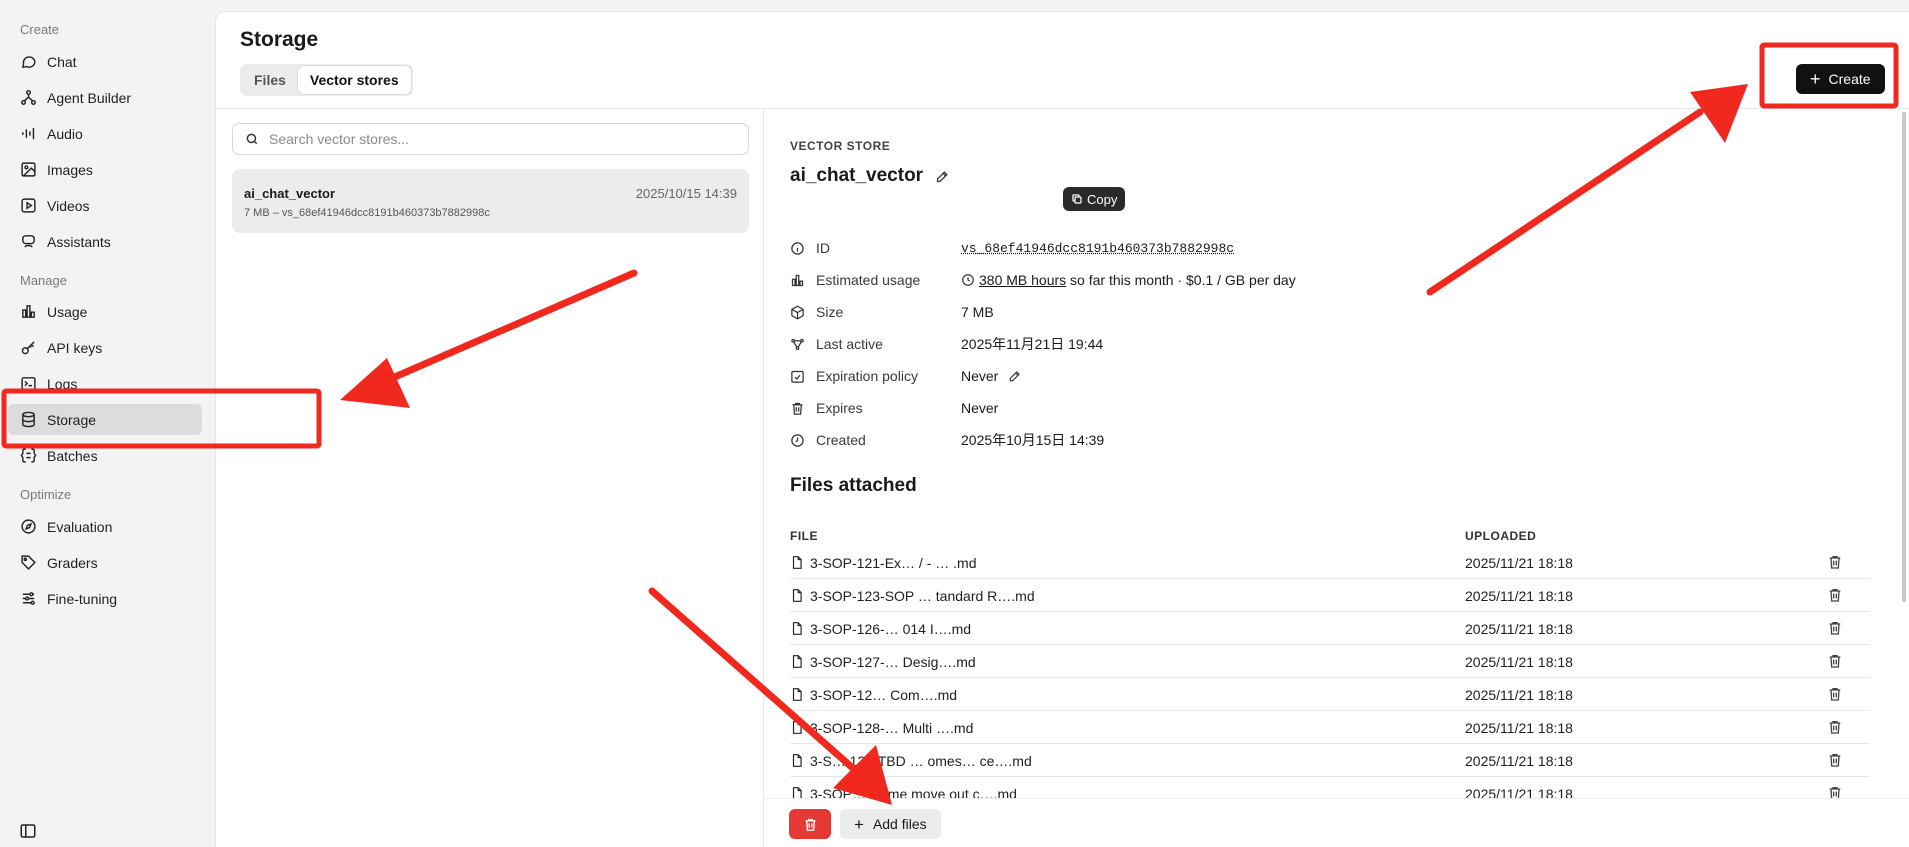  What do you see at coordinates (891, 728) in the screenshot?
I see `file-name: 3-SOP-128-… Multi ….md` at bounding box center [891, 728].